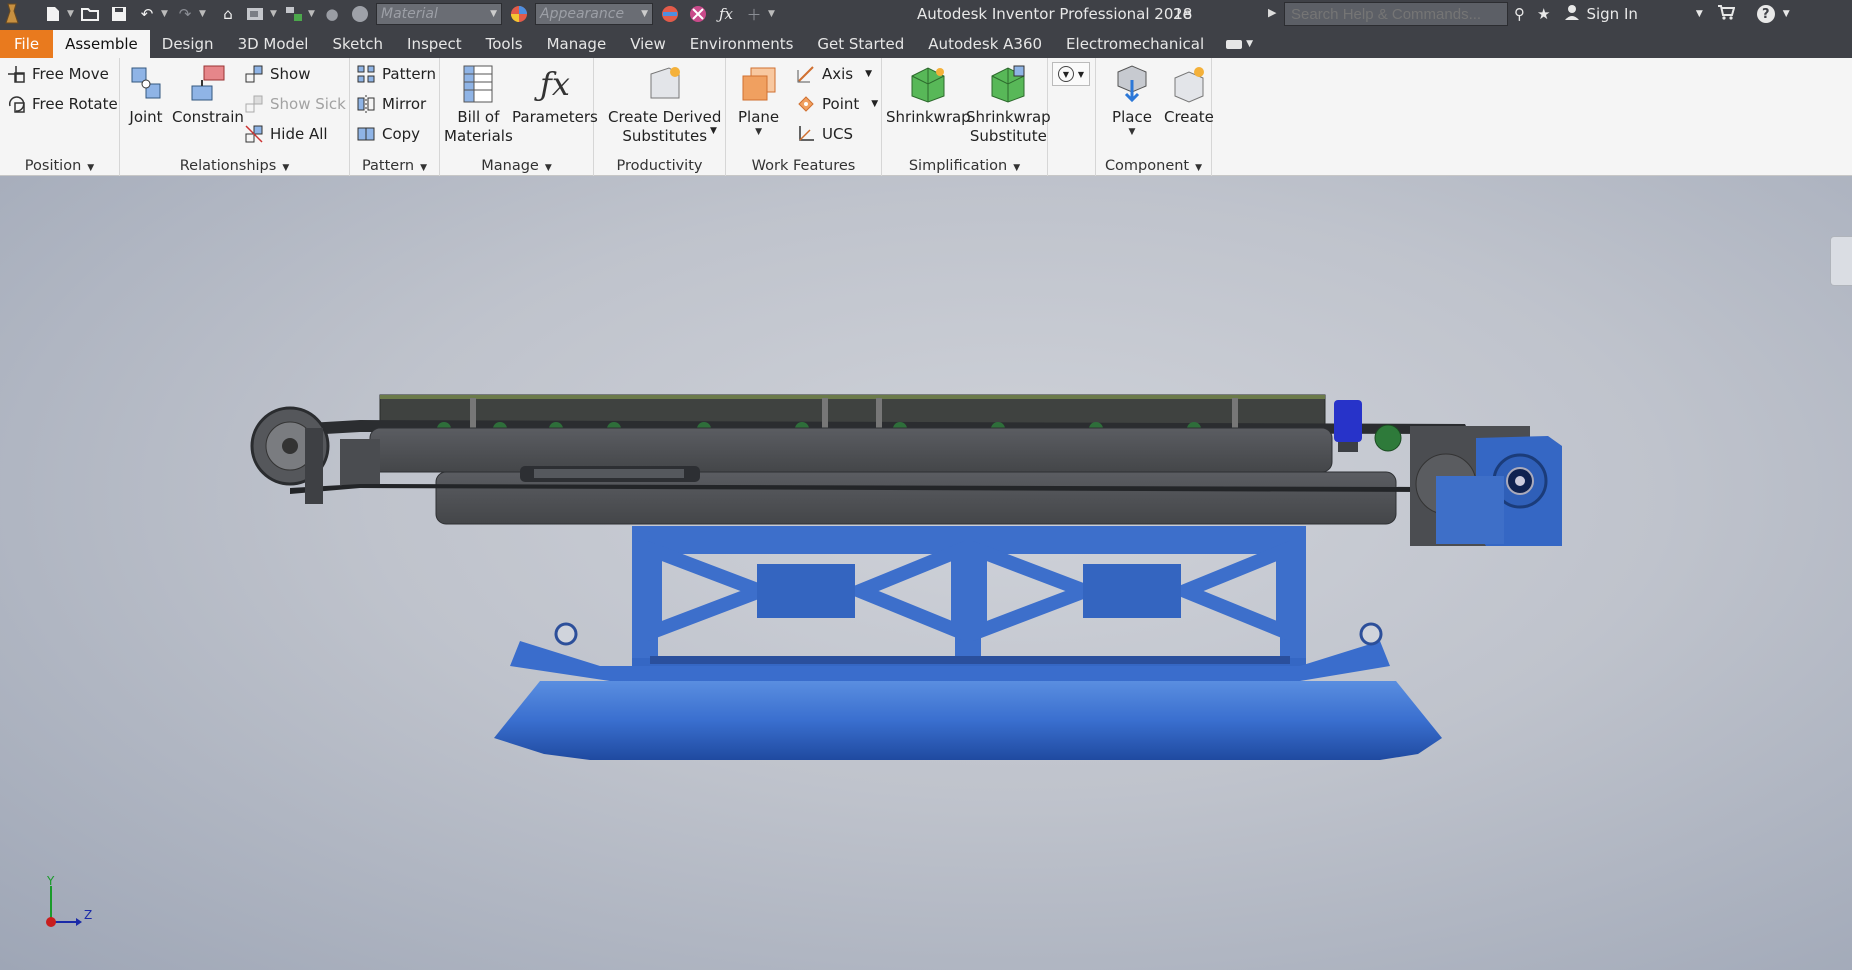 This screenshot has height=970, width=1852. What do you see at coordinates (516, 166) in the screenshot?
I see `panel-title-manage: Manage ▼` at bounding box center [516, 166].